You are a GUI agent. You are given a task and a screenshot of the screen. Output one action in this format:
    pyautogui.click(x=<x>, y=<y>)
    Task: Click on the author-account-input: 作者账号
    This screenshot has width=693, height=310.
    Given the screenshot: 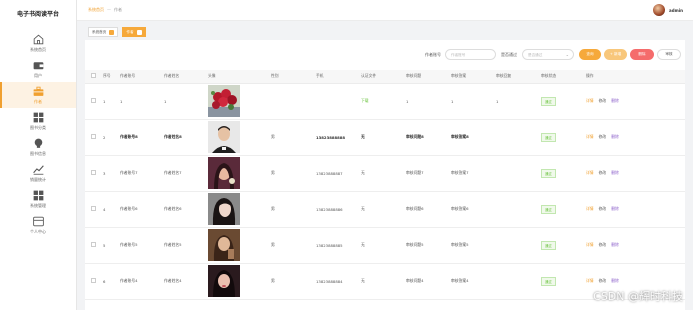 What is the action you would take?
    pyautogui.click(x=470, y=54)
    